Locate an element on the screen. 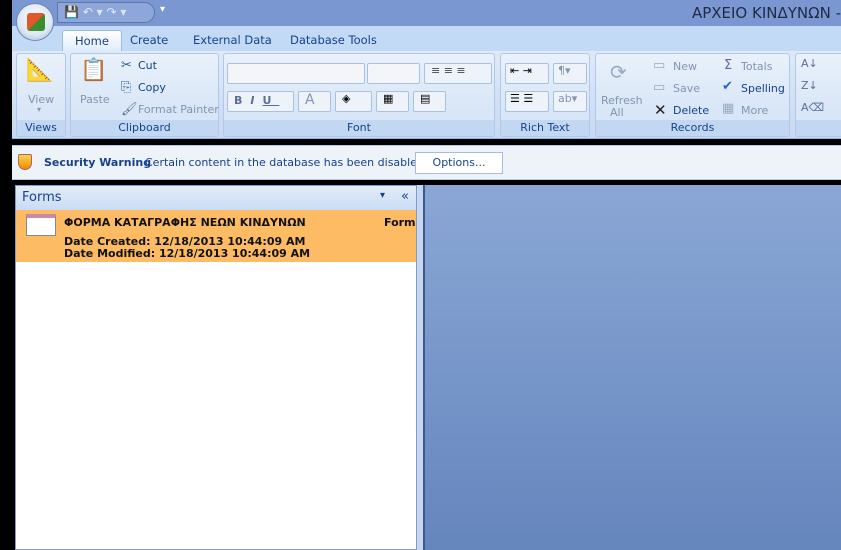 This screenshot has height=550, width=841. collapse-pane-icon: « is located at coordinates (405, 196).